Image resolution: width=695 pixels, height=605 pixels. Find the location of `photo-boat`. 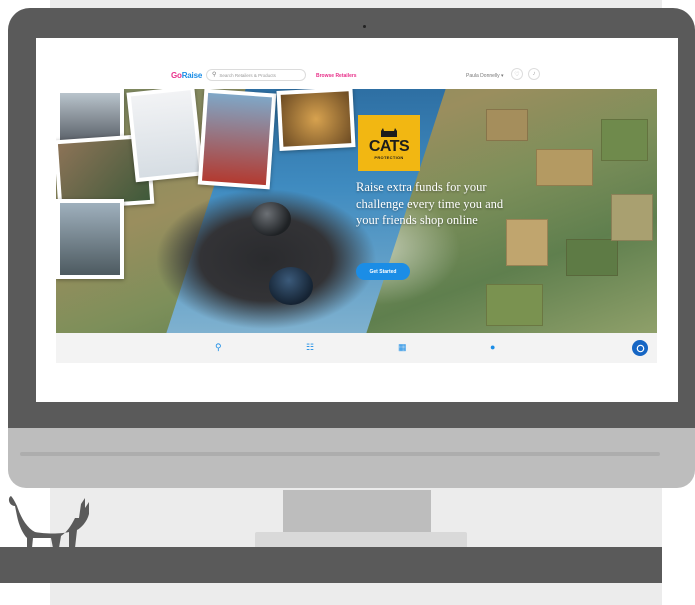

photo-boat is located at coordinates (90, 239).